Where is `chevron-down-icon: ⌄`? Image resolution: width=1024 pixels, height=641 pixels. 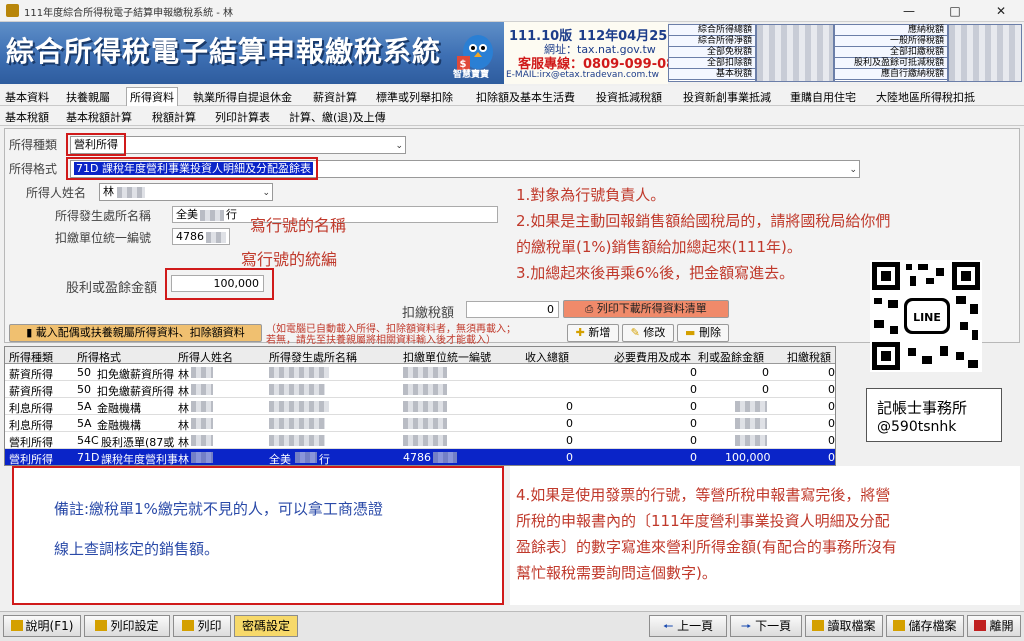 chevron-down-icon: ⌄ is located at coordinates (853, 170).